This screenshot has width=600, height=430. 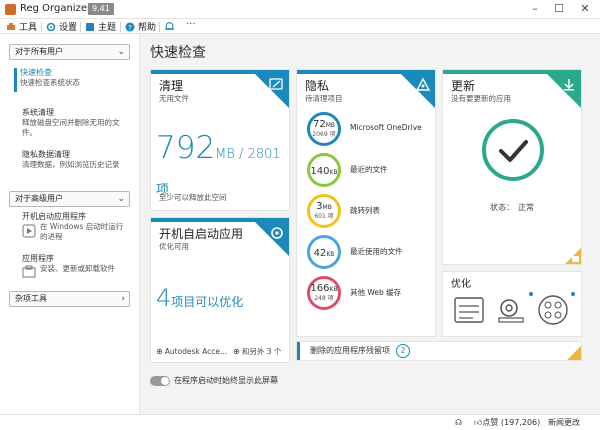 I want to click on privacy-ring-value: 140KB, so click(x=324, y=171).